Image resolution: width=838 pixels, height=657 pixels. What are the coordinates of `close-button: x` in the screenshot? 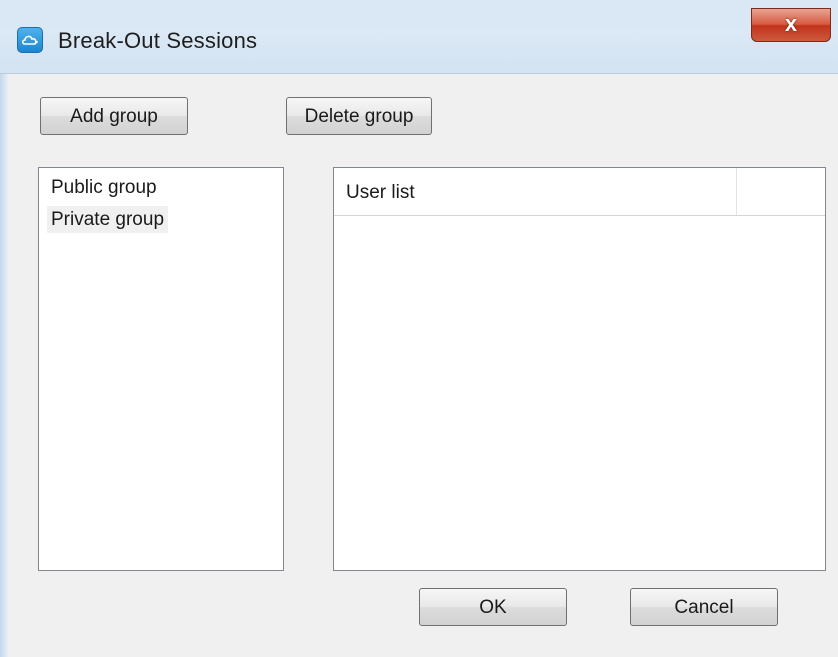 It's located at (791, 25).